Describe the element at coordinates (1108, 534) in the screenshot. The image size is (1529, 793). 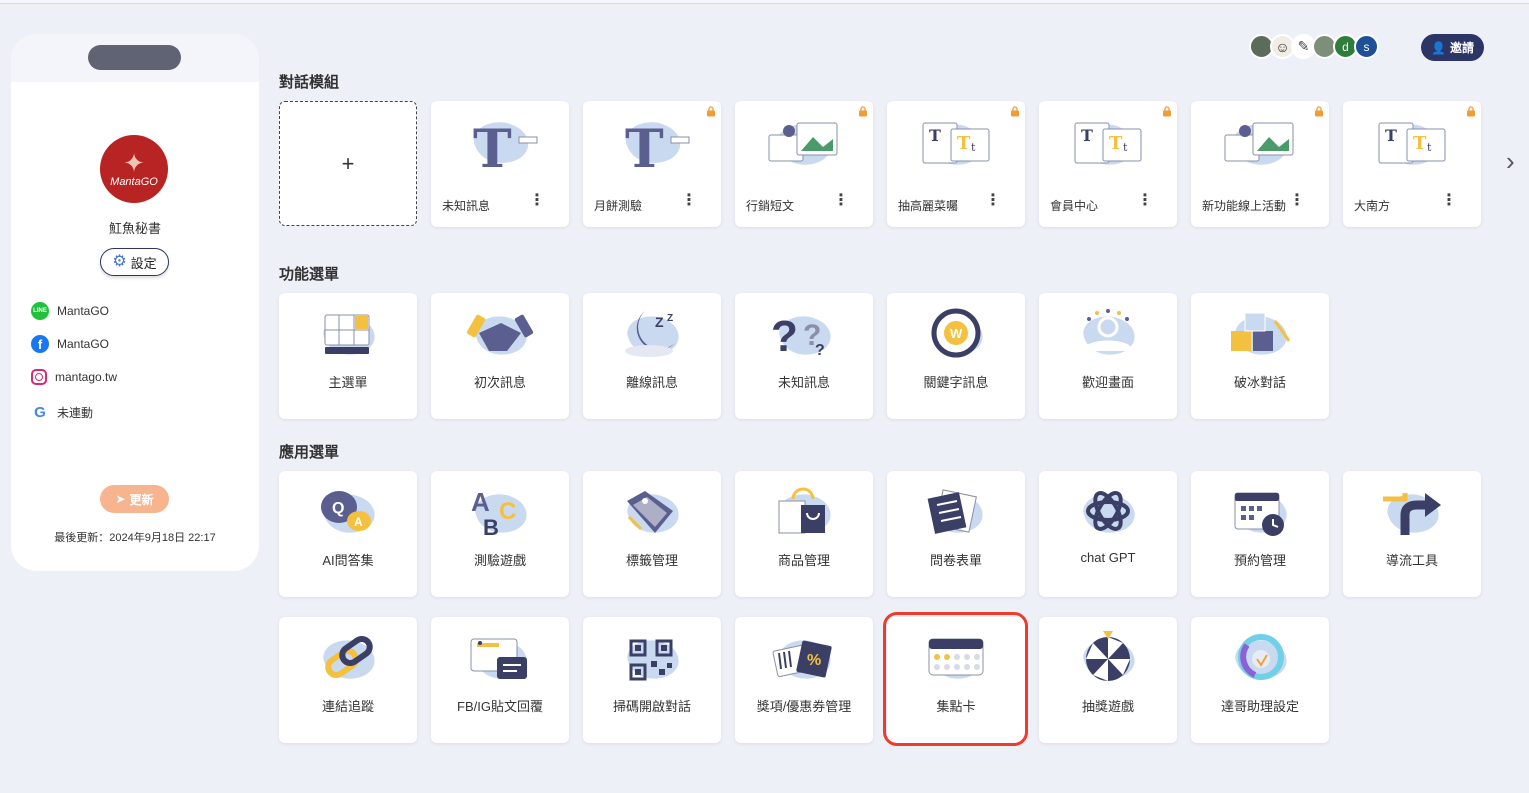
I see `app-card-chat-gpt: chat GPT` at that location.